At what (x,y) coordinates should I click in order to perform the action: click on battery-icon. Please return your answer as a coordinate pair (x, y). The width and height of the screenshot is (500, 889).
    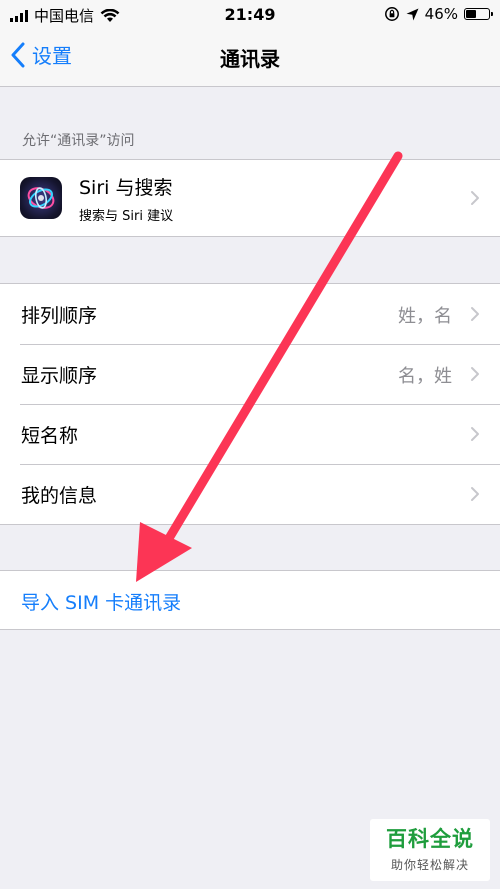
    Looking at the image, I should click on (478, 14).